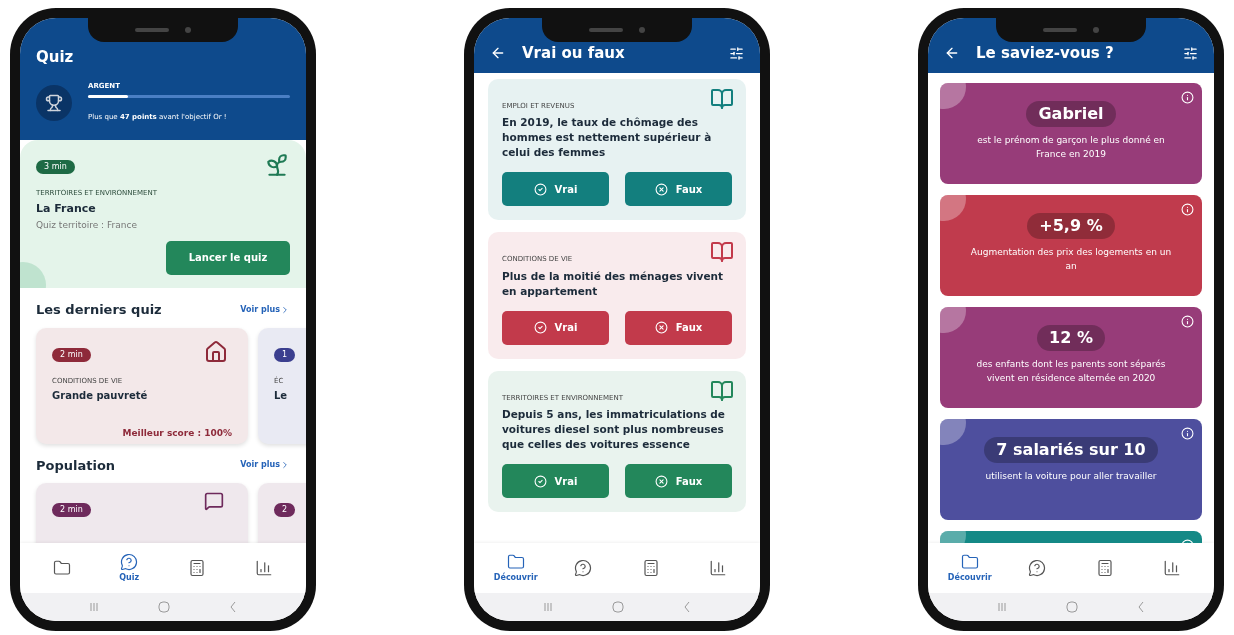 This screenshot has height=635, width=1234. What do you see at coordinates (1045, 53) in the screenshot?
I see `screen-title: Le saviez-vous ?` at bounding box center [1045, 53].